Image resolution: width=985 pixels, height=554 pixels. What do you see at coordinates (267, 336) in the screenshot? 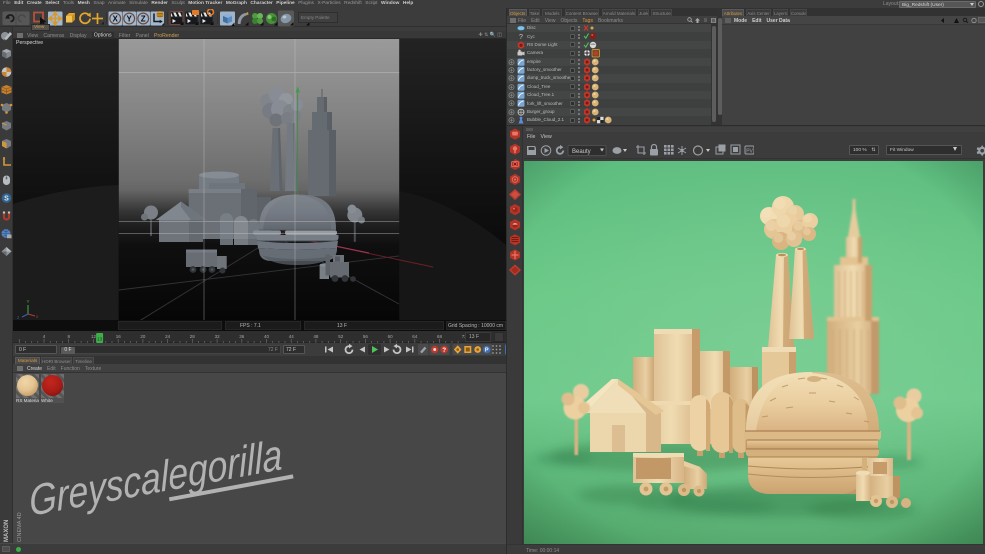
I see `svg-text: 40` at bounding box center [267, 336].